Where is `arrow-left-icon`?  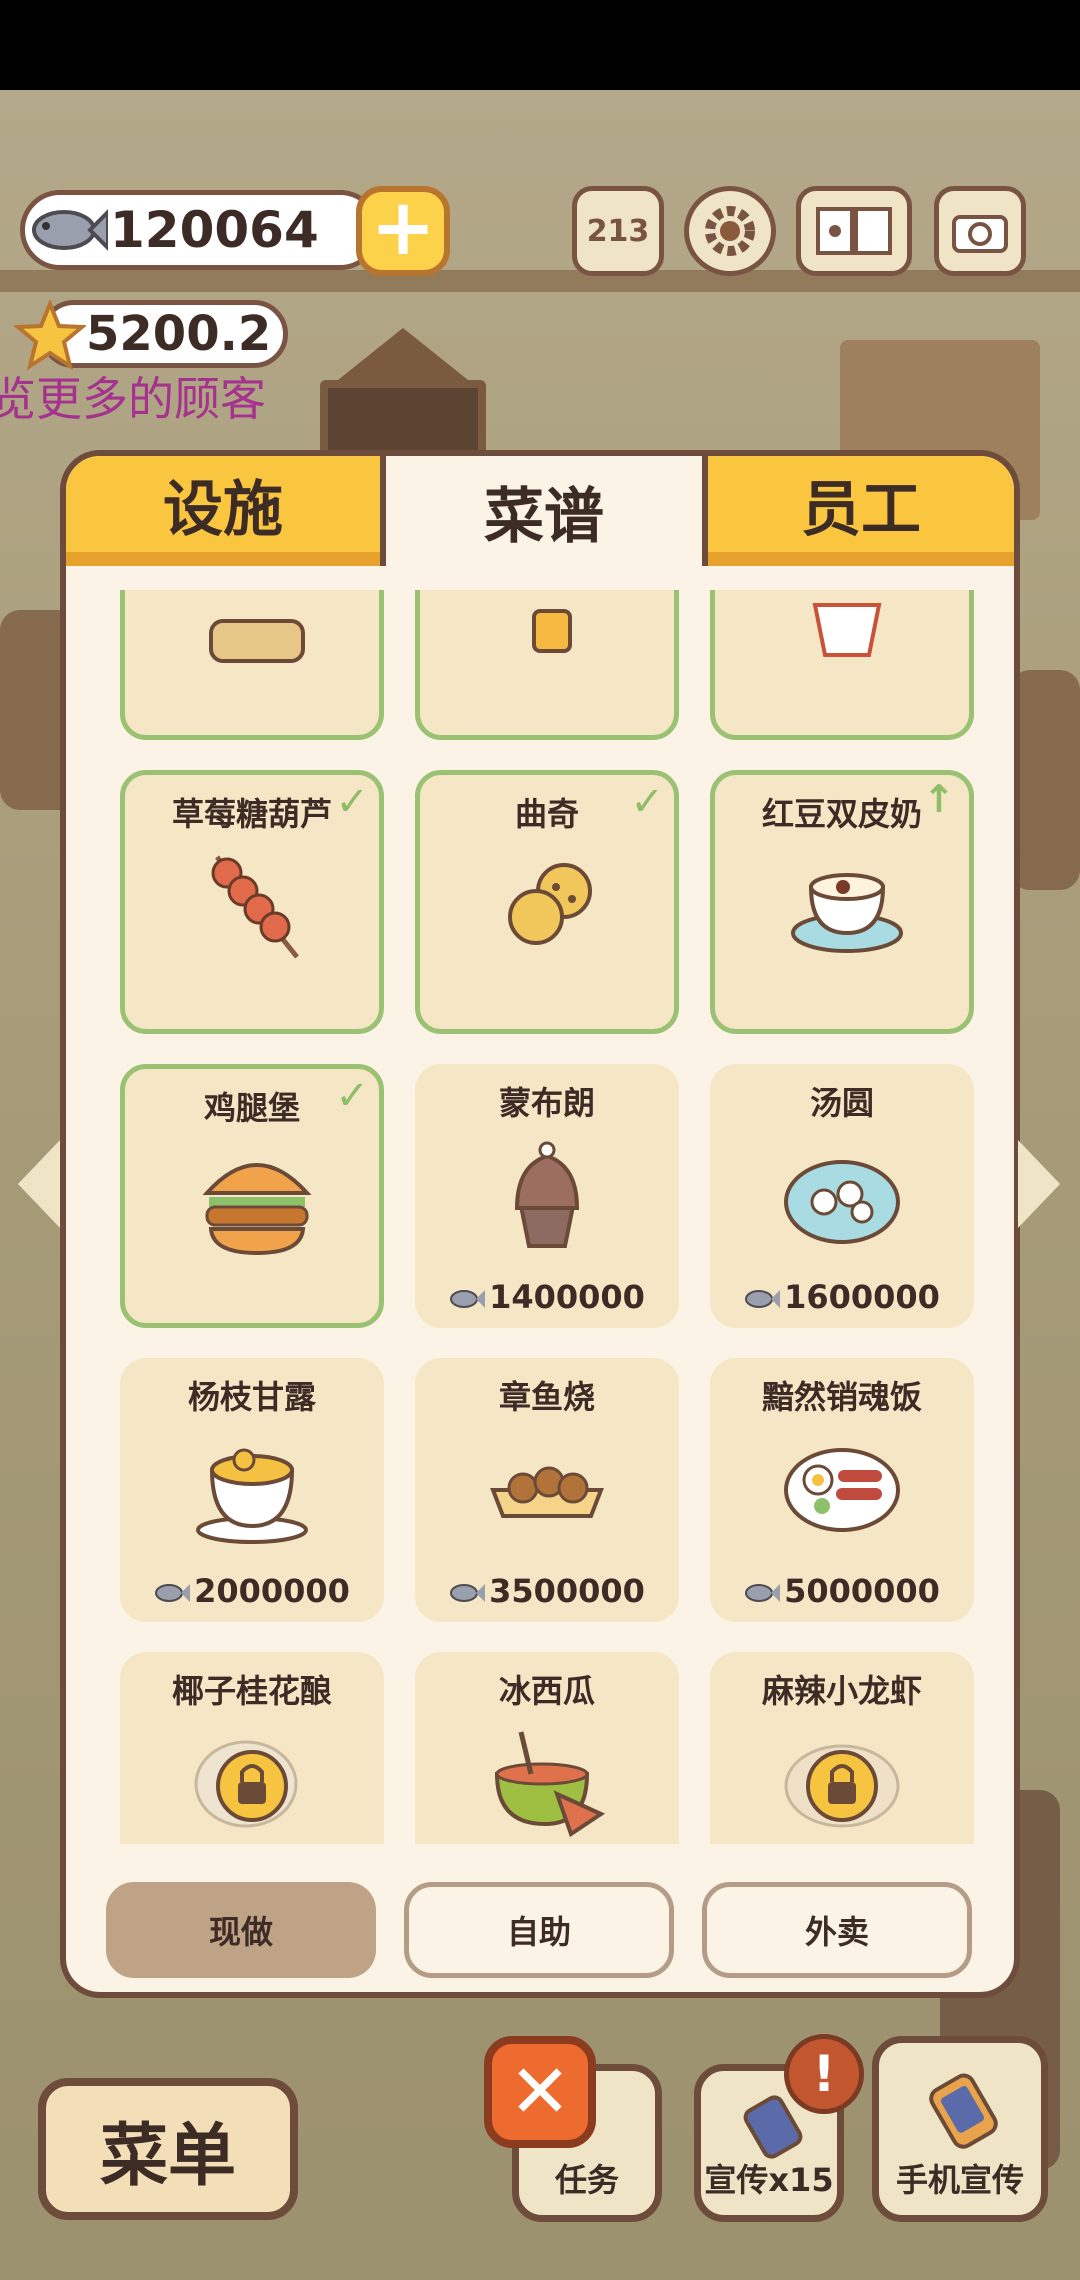 arrow-left-icon is located at coordinates (39, 1184).